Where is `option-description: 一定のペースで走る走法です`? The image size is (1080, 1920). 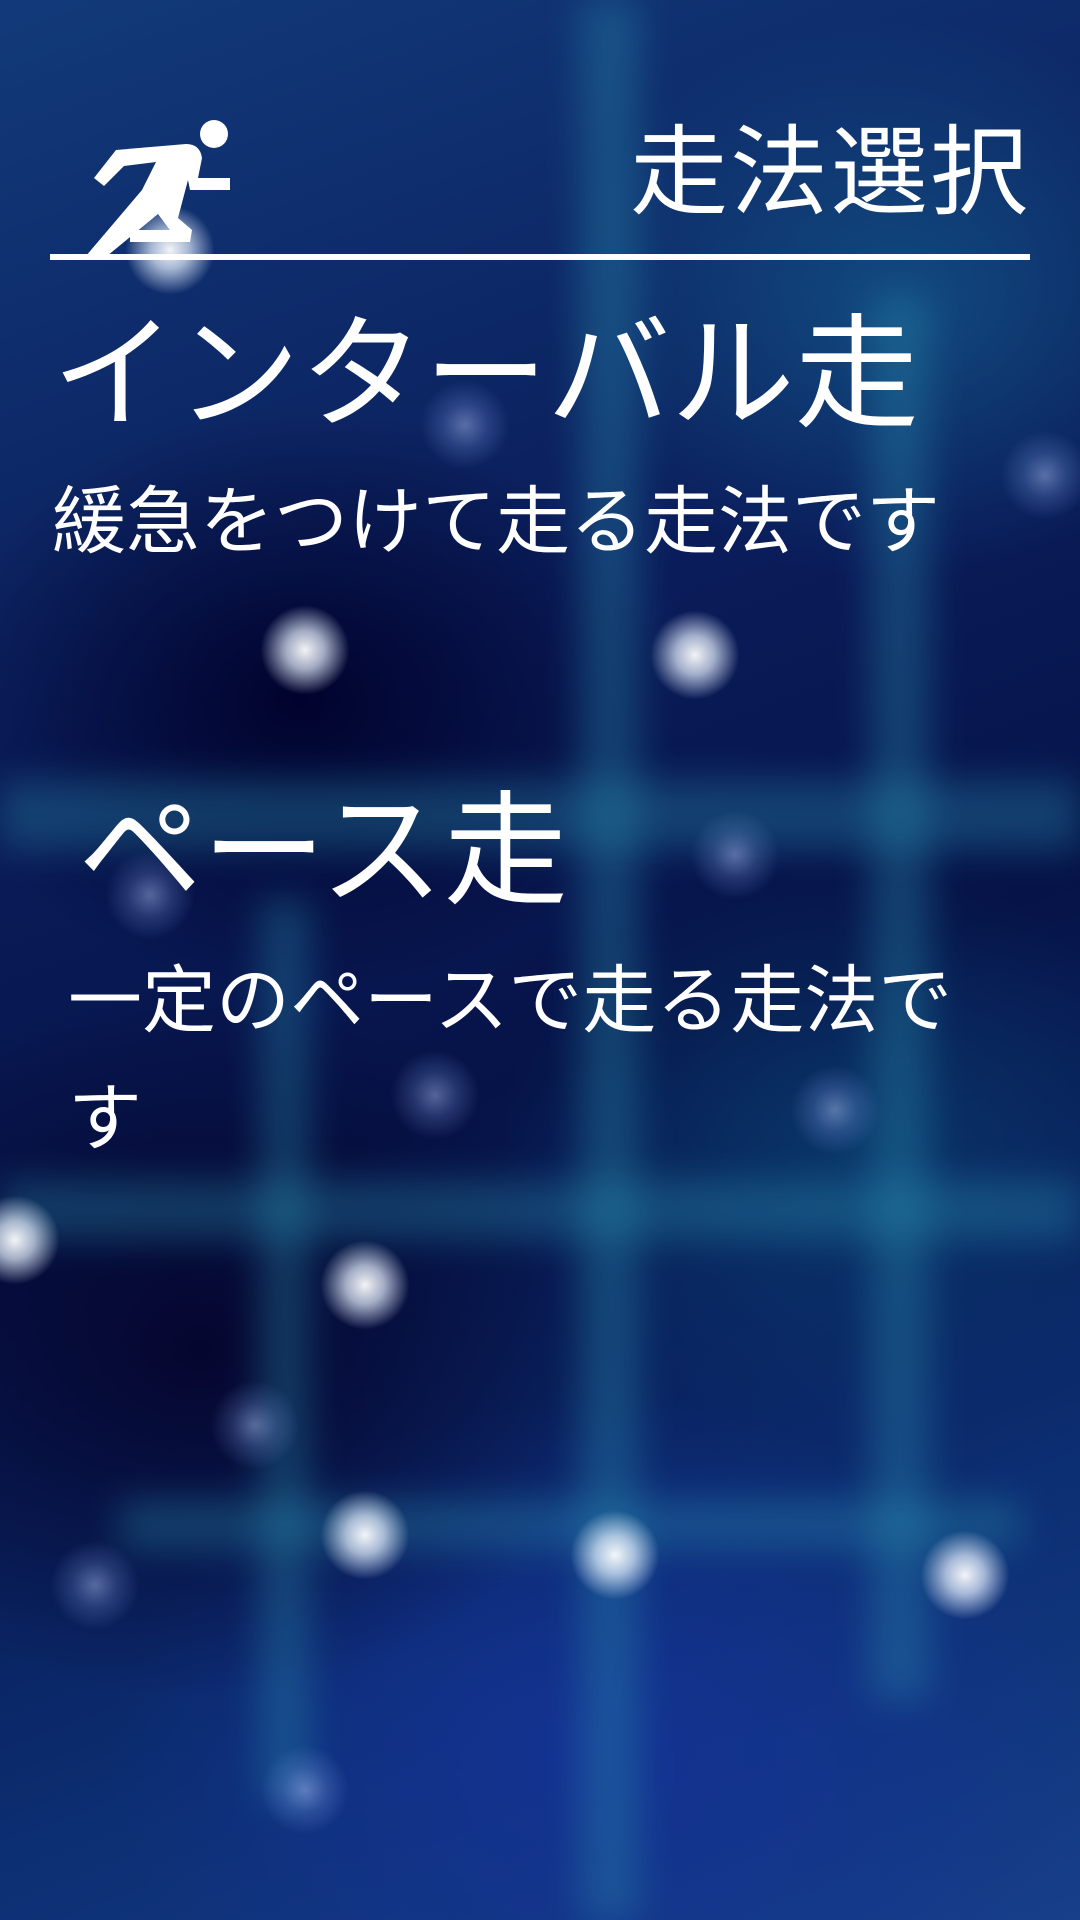
option-description: 一定のペースで走る走法です is located at coordinates (510, 1060).